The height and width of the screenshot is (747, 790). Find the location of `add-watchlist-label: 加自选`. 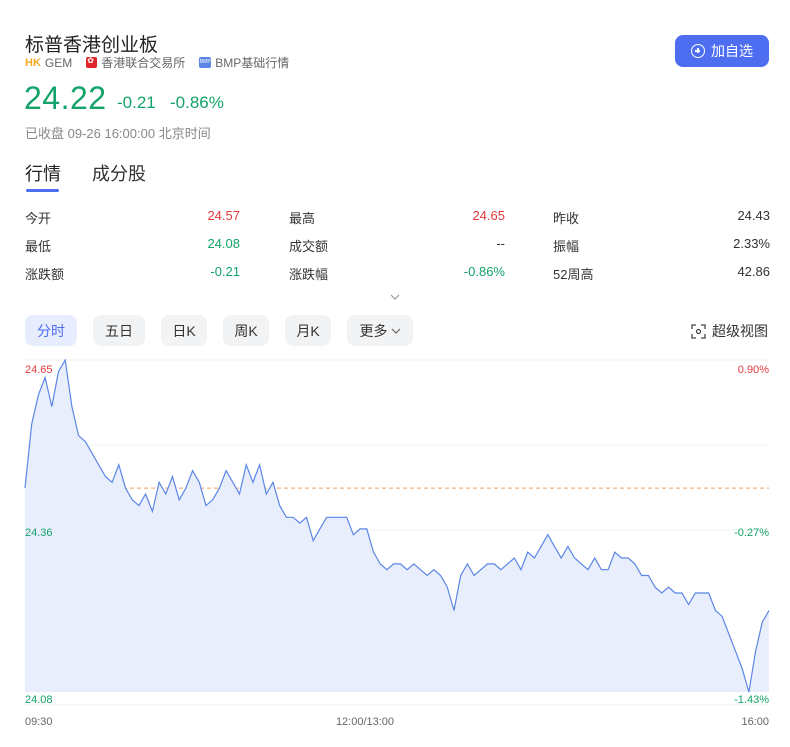

add-watchlist-label: 加自选 is located at coordinates (732, 51).